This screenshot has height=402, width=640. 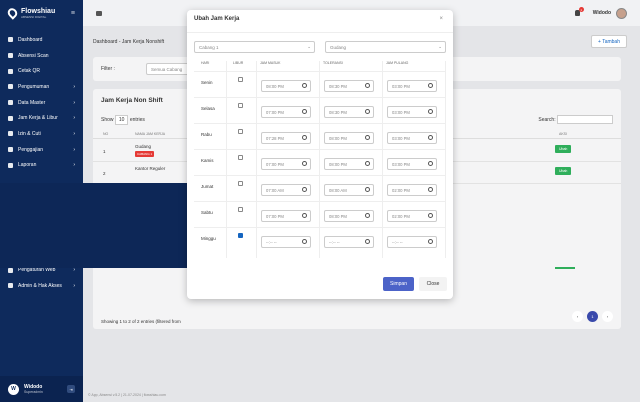 I want to click on table-title: Jam Kerja Non Shift, so click(x=132, y=100).